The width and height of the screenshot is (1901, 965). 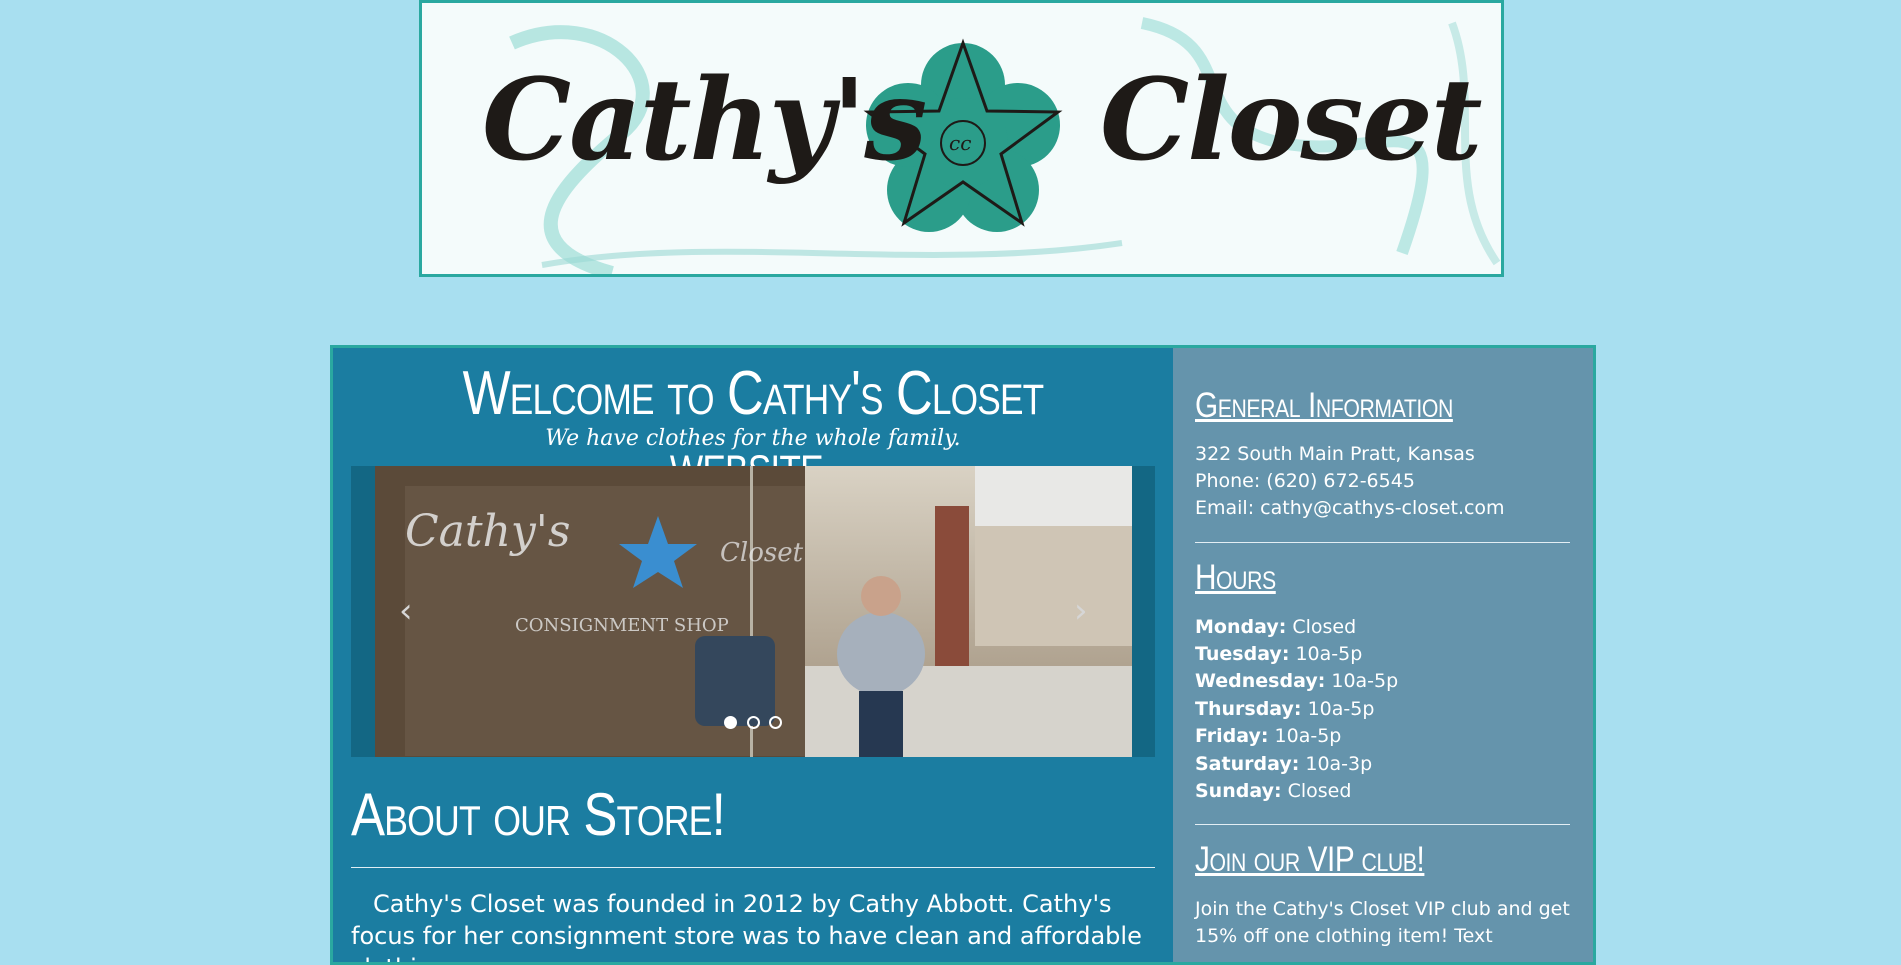 What do you see at coordinates (1324, 405) in the screenshot?
I see `general-info-heading: General Information` at bounding box center [1324, 405].